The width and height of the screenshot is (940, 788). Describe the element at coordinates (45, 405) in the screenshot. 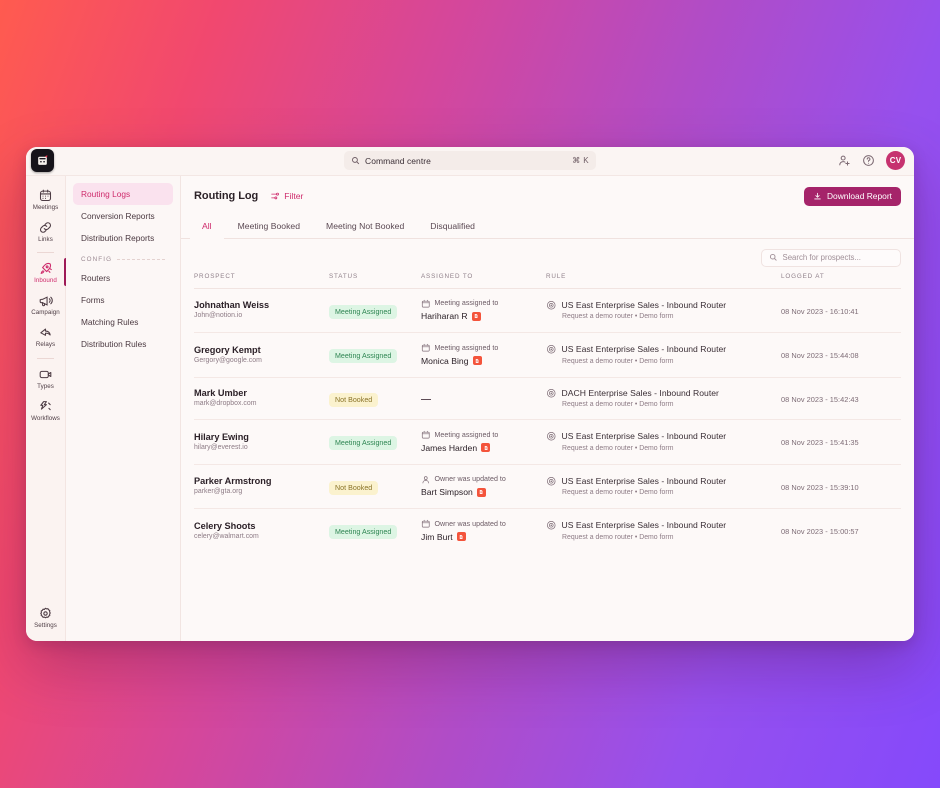

I see `workflow-icon` at that location.